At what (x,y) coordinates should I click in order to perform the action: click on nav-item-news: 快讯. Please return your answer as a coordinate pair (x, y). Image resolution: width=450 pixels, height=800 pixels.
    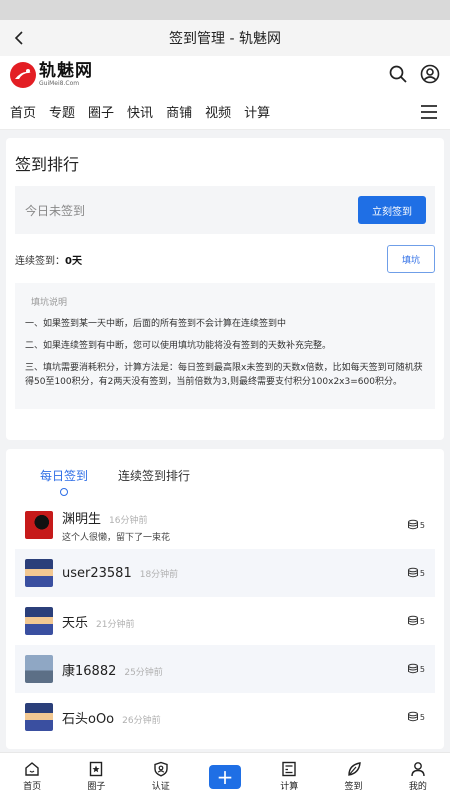
    Looking at the image, I should click on (140, 111).